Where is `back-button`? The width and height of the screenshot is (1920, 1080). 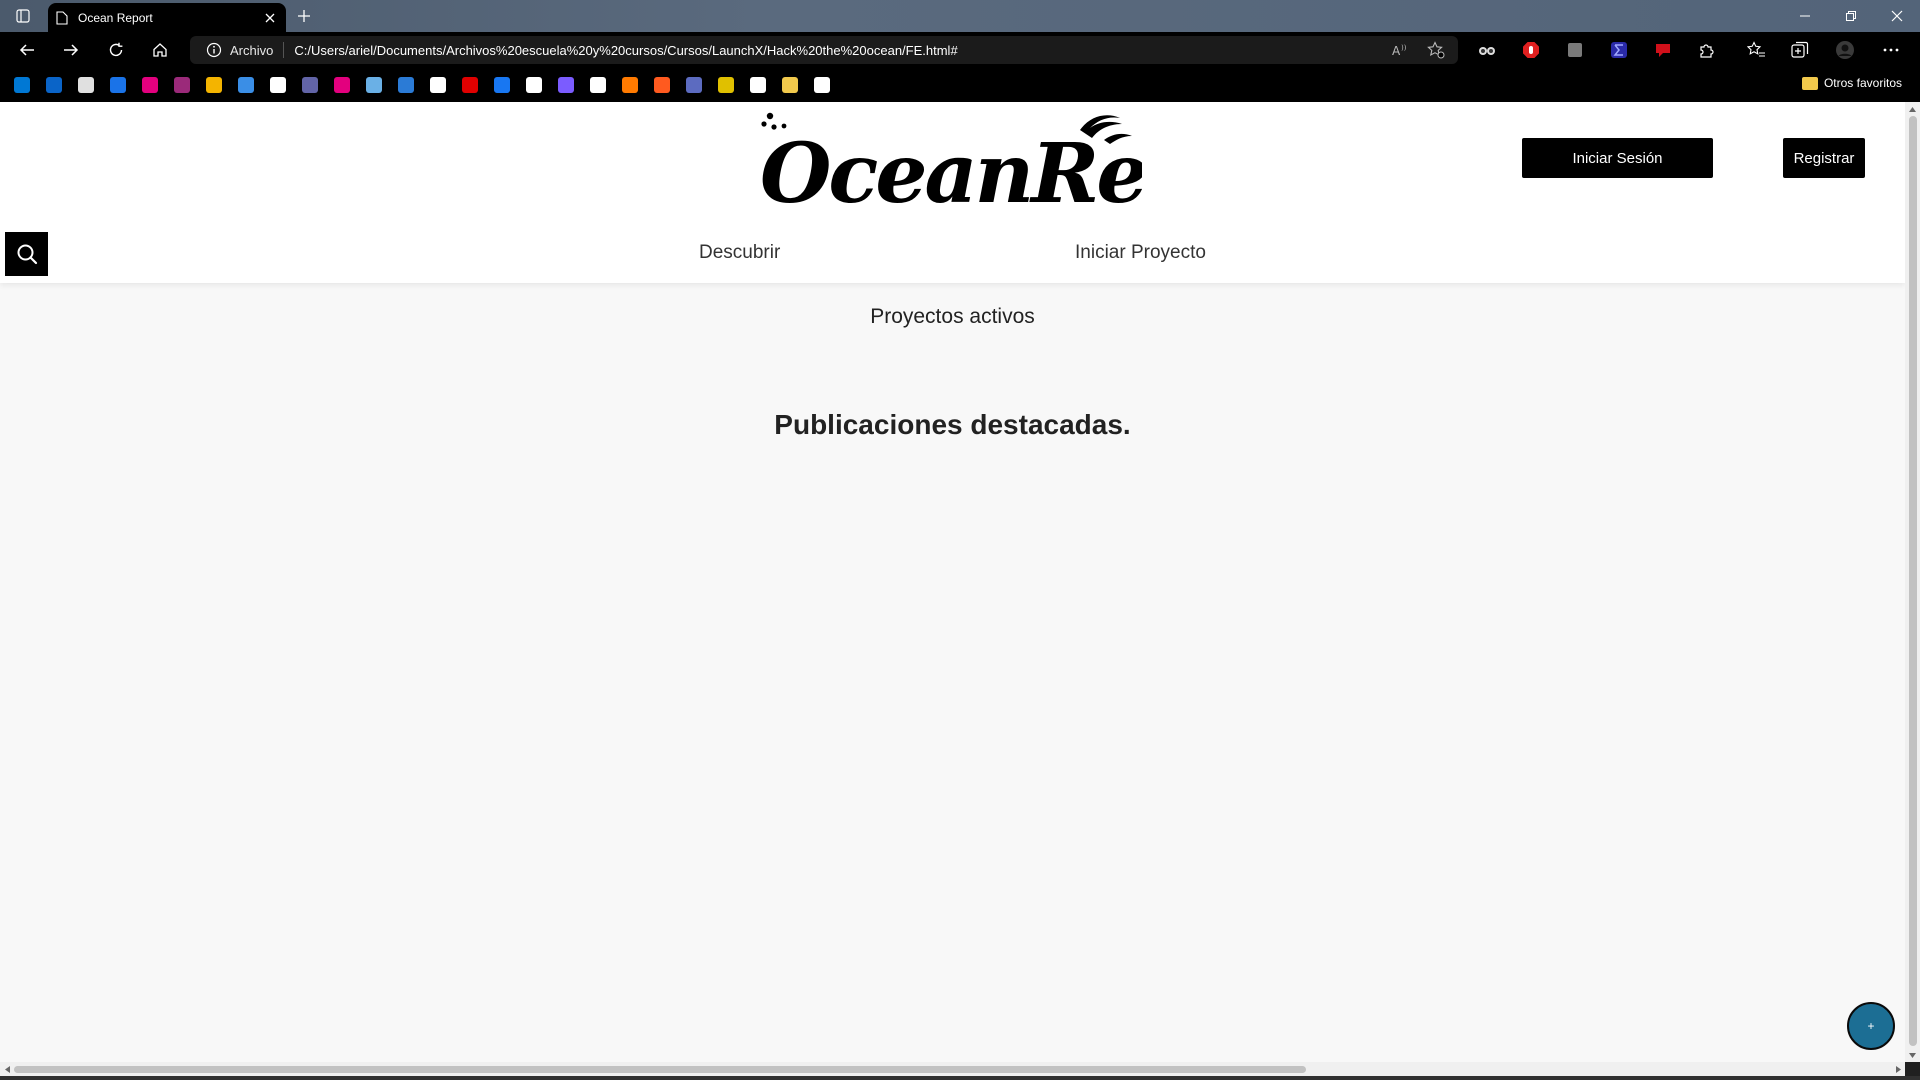
back-button is located at coordinates (27, 50).